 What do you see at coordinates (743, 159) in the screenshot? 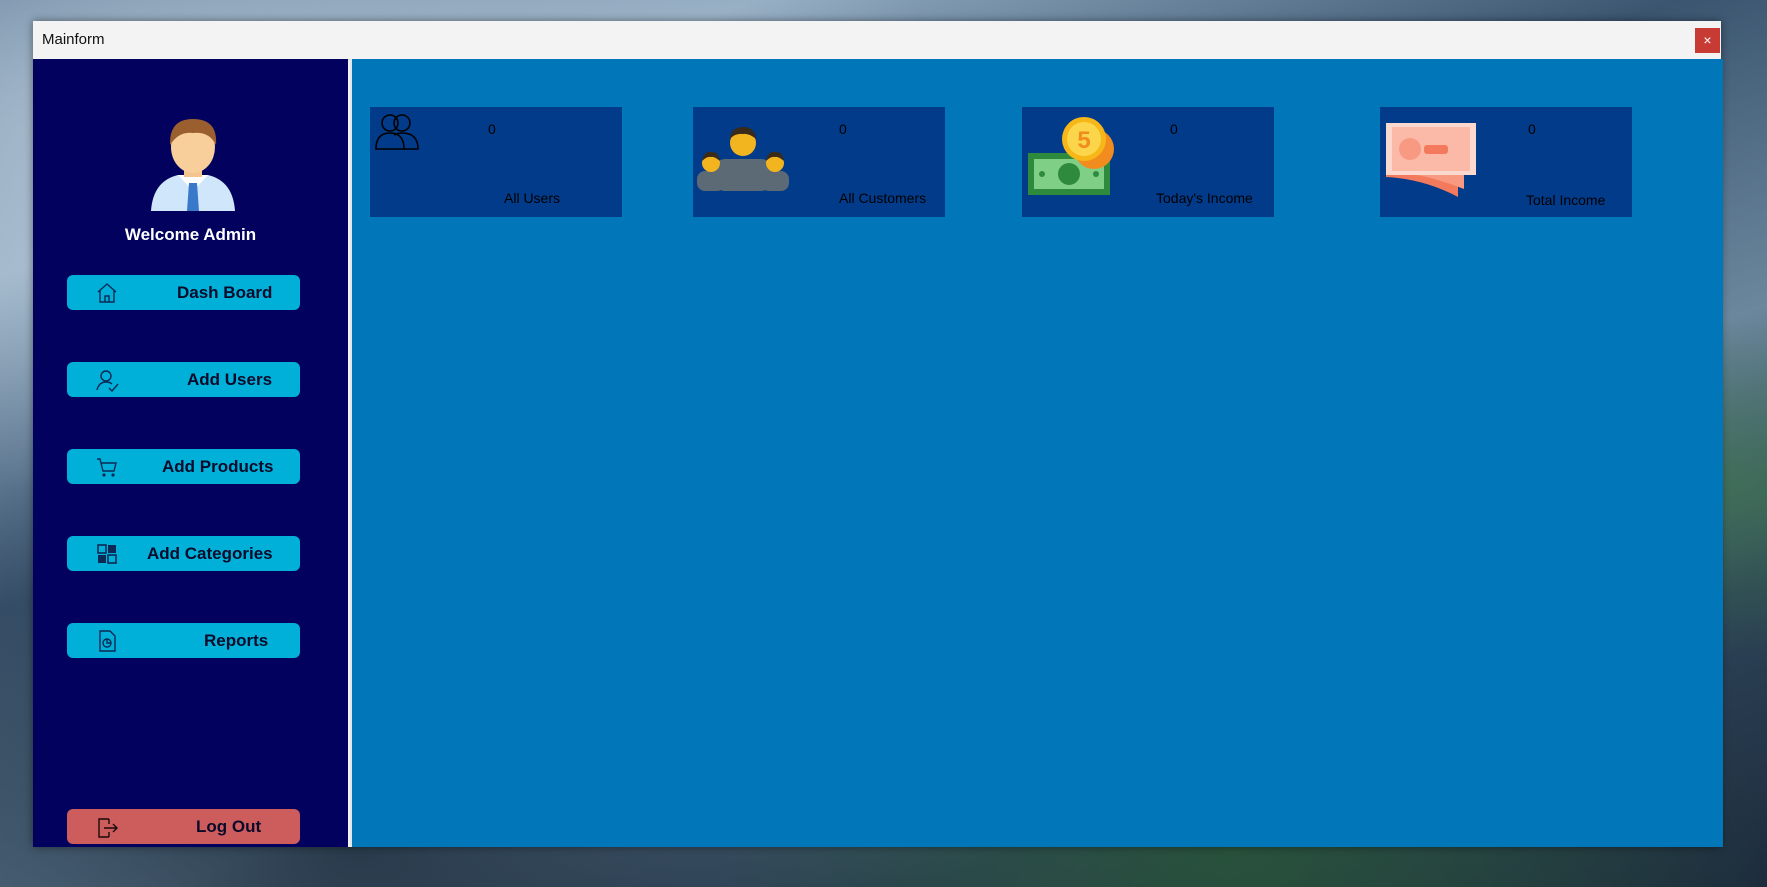
I see `customers-icon` at bounding box center [743, 159].